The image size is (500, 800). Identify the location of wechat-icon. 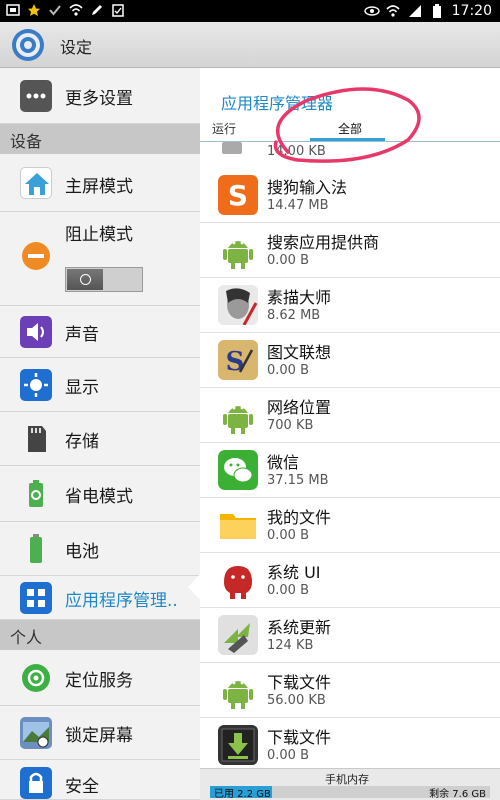
(238, 470).